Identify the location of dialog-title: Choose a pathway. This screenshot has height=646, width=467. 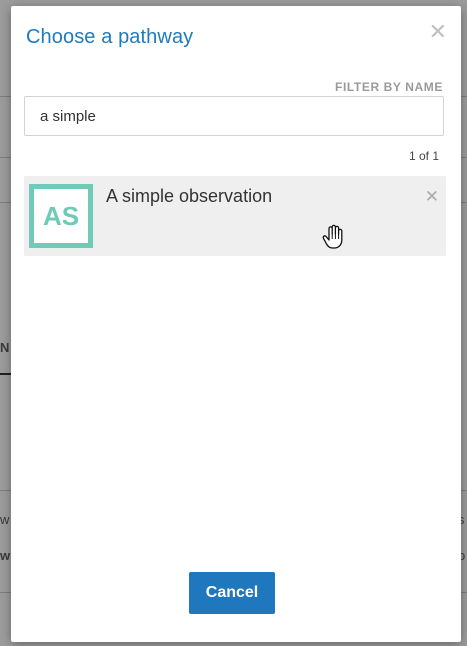
(110, 37).